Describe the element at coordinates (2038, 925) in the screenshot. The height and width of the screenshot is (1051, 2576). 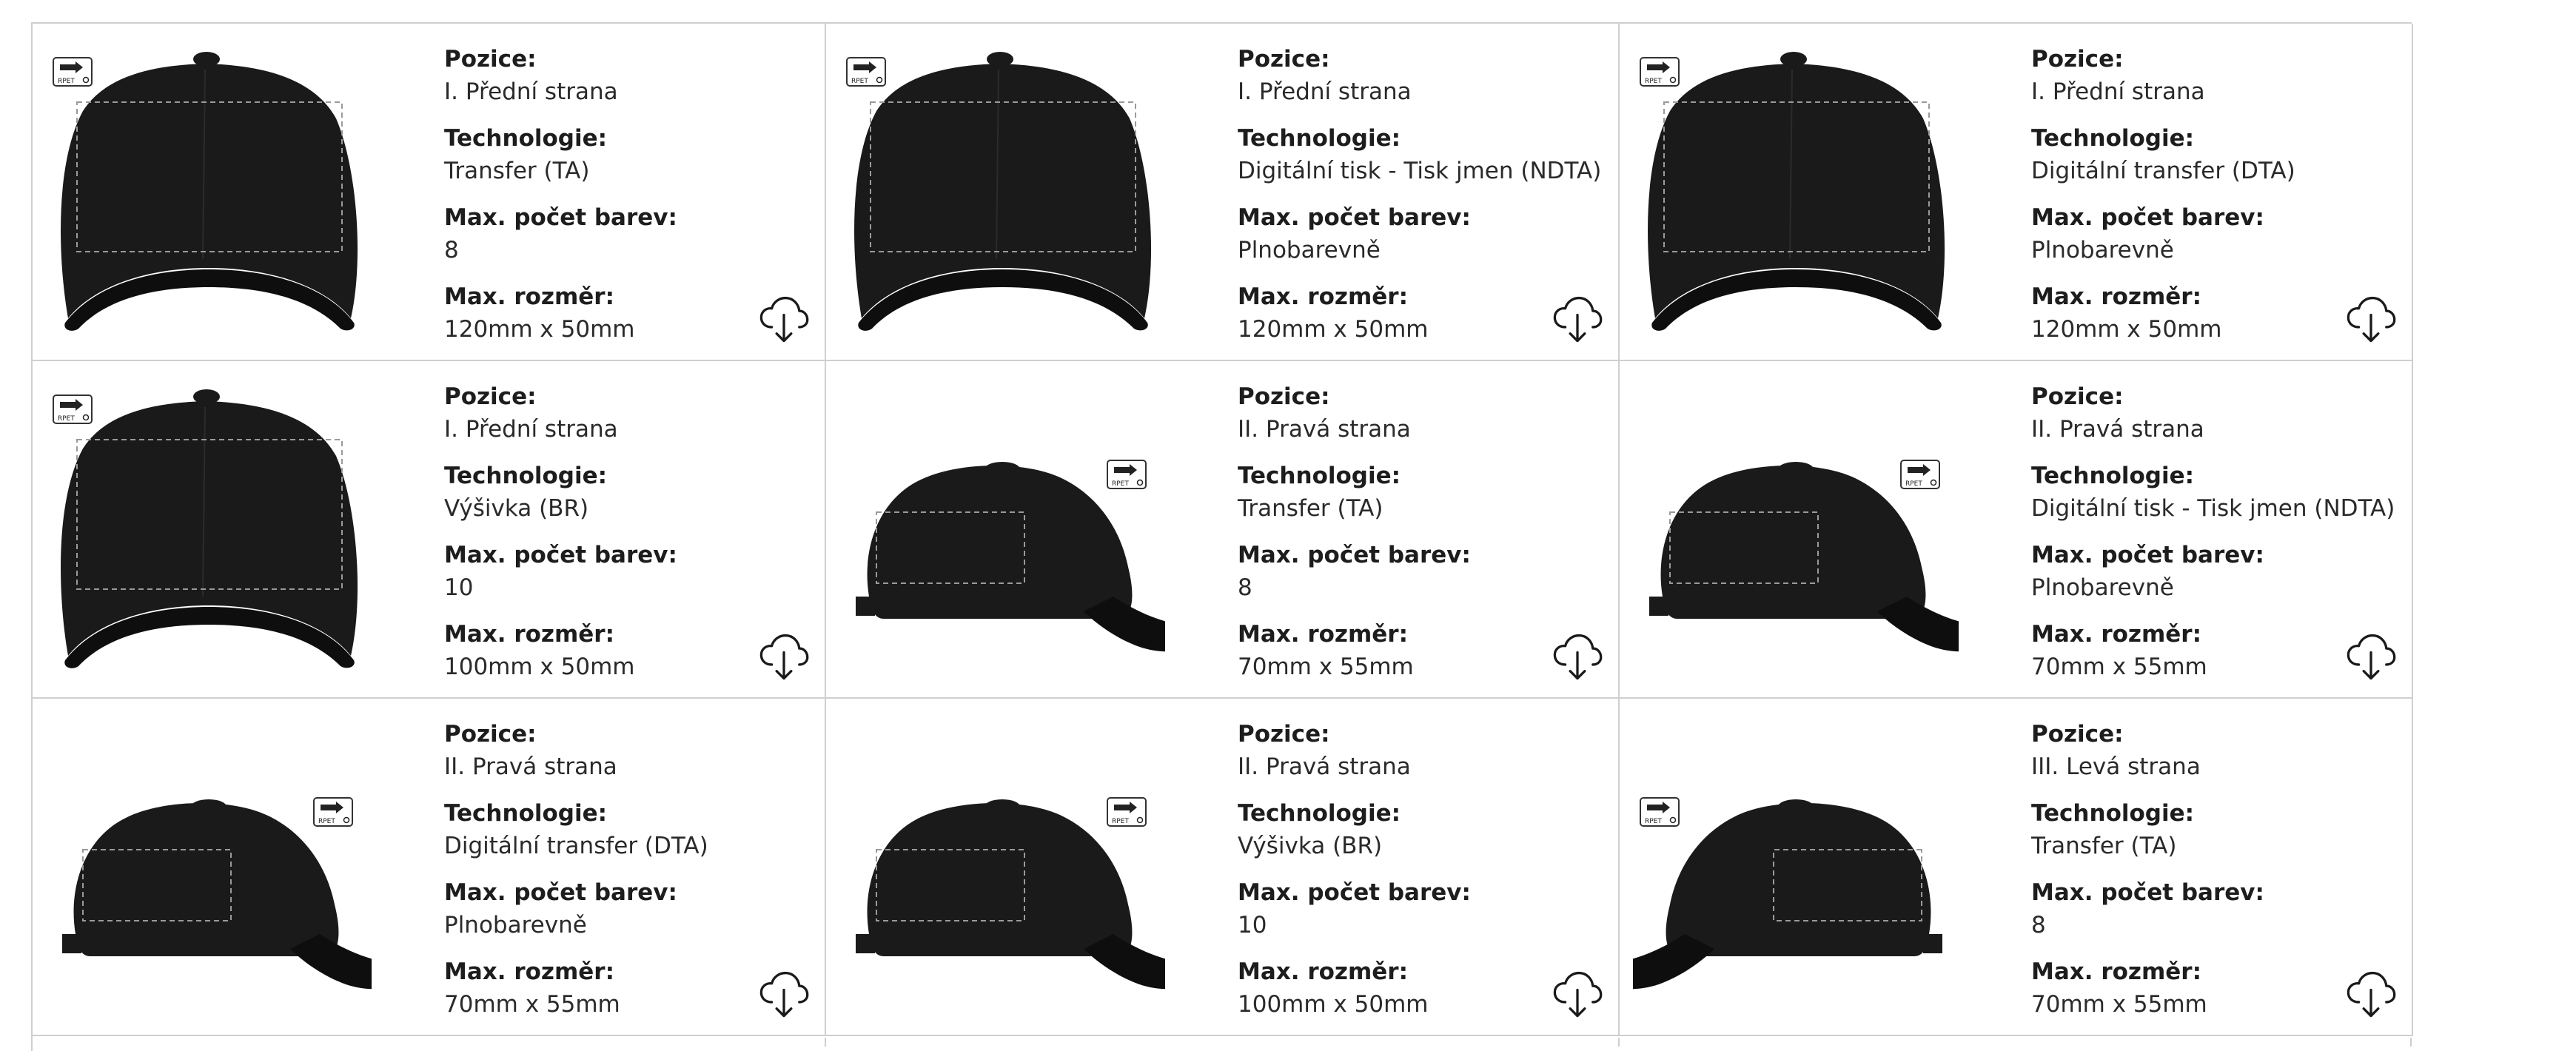
I see `max-colors-value: 8` at that location.